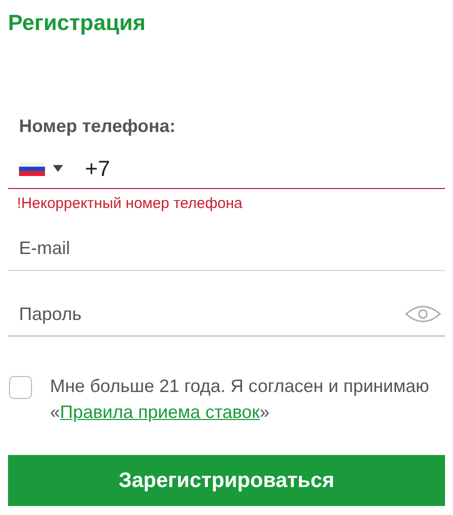  I want to click on phone-field: +7, so click(226, 169).